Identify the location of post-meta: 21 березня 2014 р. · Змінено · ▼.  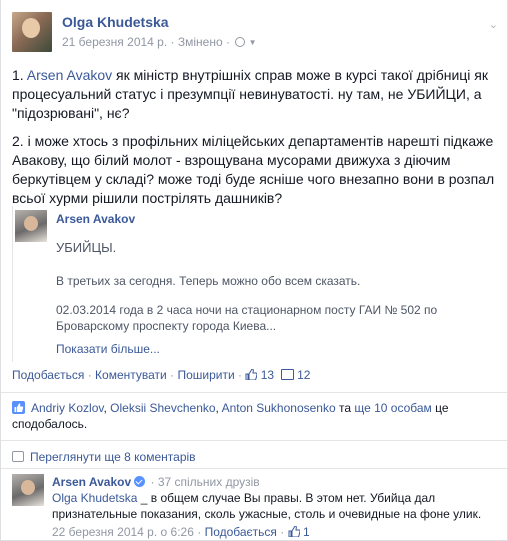
(159, 42).